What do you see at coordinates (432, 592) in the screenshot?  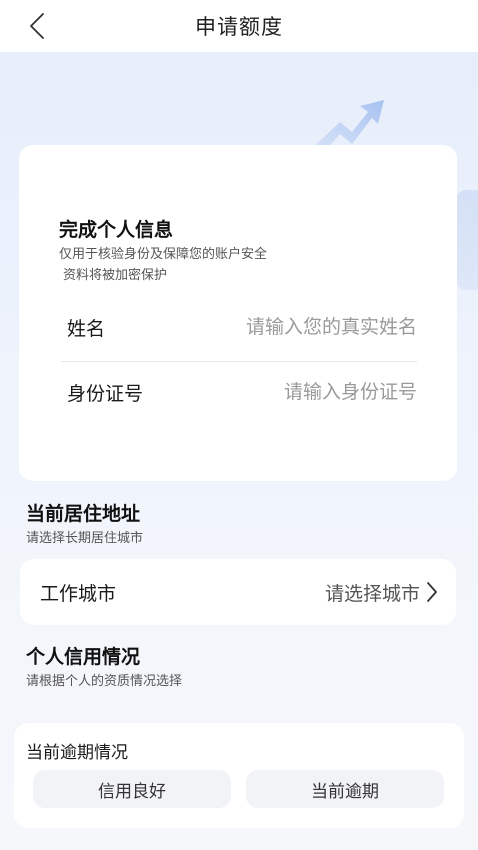 I see `chevron-right-icon` at bounding box center [432, 592].